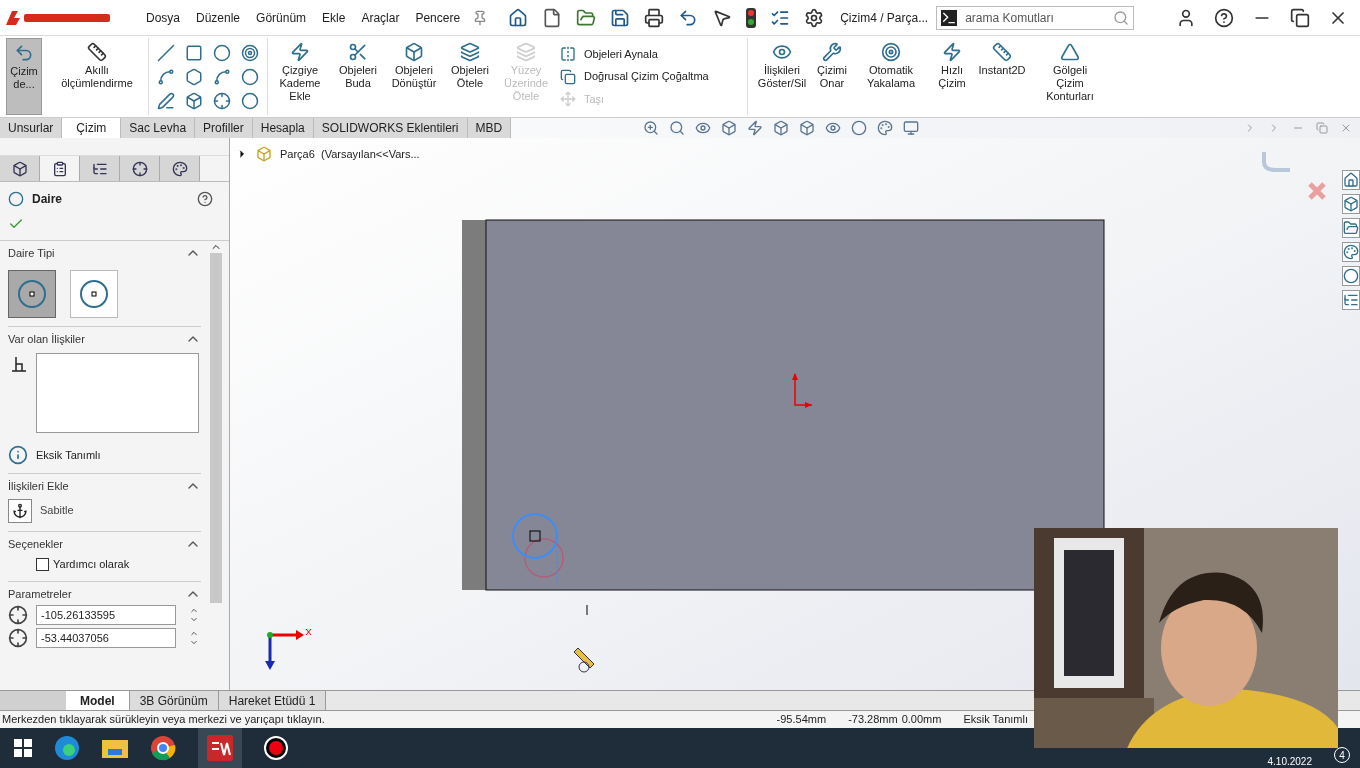 The height and width of the screenshot is (768, 1360). Describe the element at coordinates (158, 128) in the screenshot. I see `command-tab: Sac Levha` at that location.